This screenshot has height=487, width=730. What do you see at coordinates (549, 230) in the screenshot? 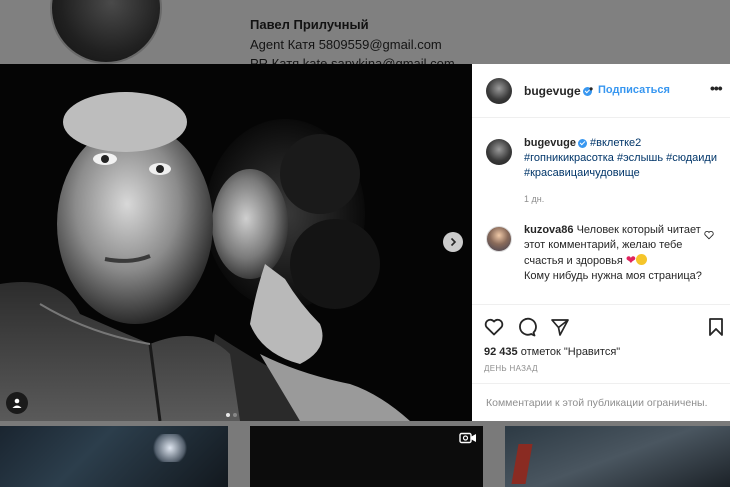
I see `commenter-username: kuzova86` at bounding box center [549, 230].